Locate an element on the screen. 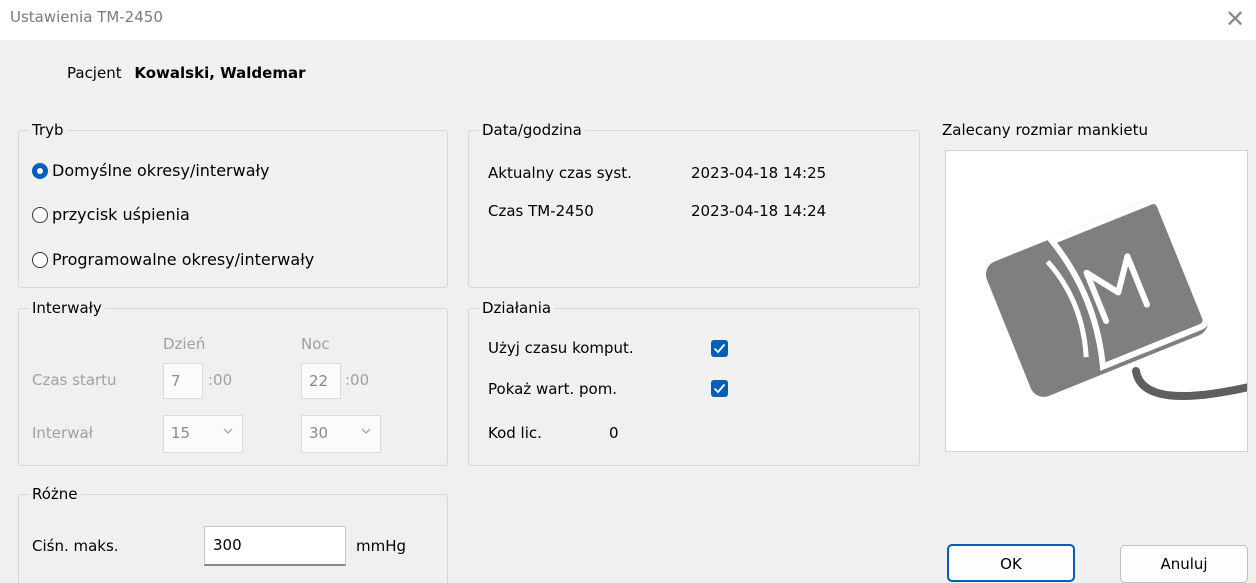 This screenshot has height=583, width=1256. use-computer-time-label: Użyj czasu komput. is located at coordinates (561, 348).